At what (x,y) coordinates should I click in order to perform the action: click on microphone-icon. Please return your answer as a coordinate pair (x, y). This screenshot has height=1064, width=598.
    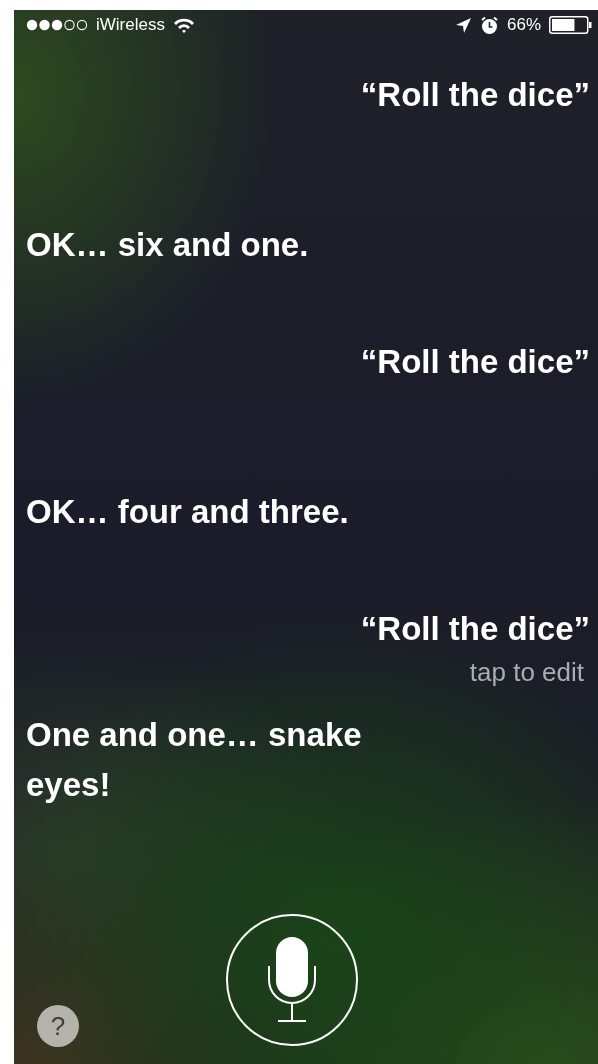
    Looking at the image, I should click on (292, 980).